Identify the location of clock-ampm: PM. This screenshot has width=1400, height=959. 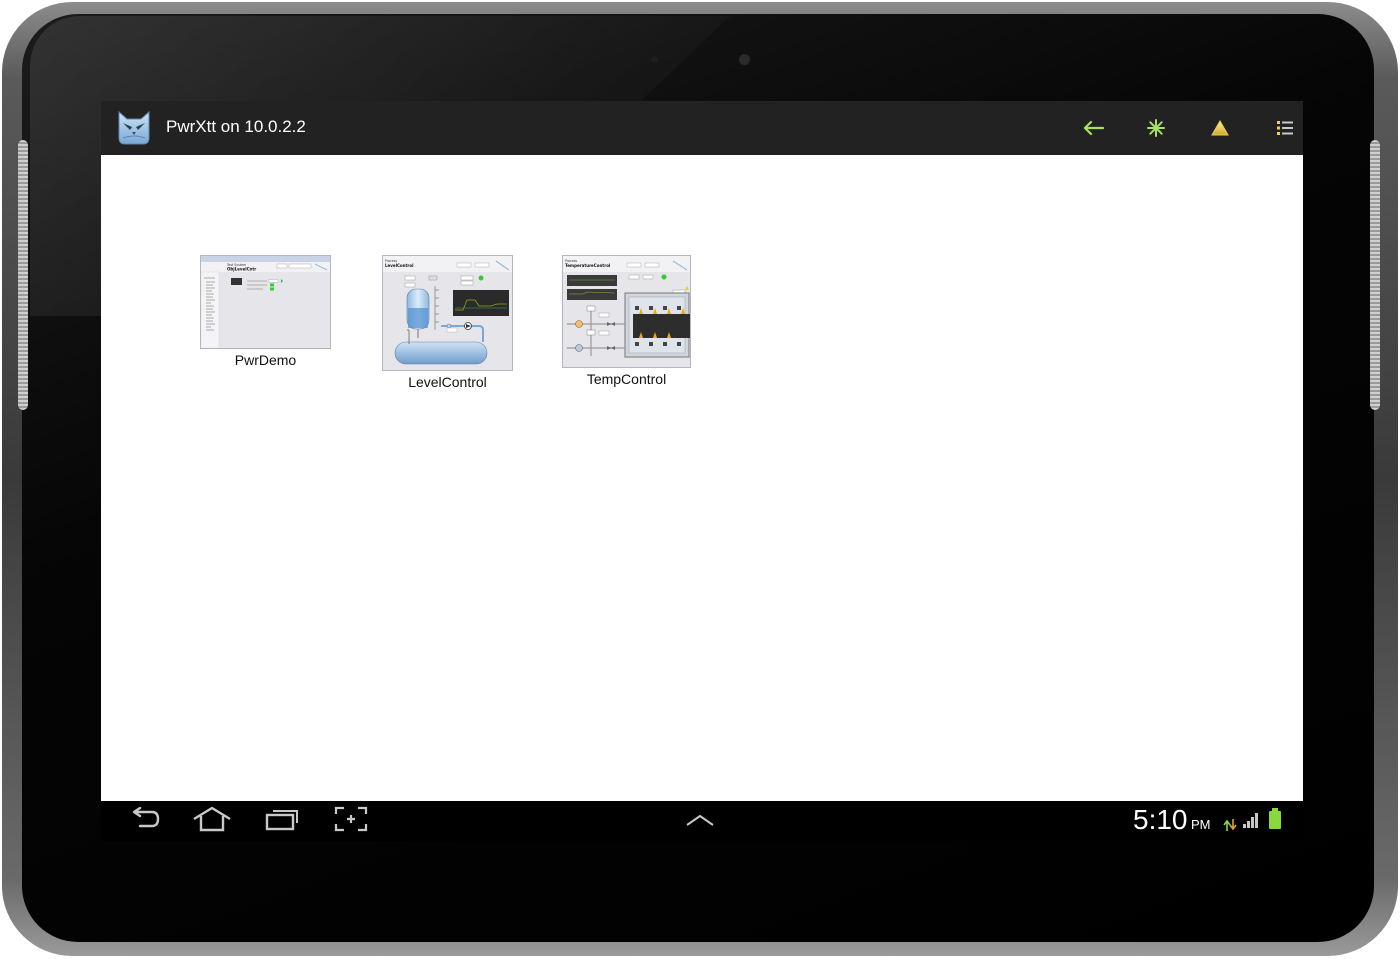
(1201, 824).